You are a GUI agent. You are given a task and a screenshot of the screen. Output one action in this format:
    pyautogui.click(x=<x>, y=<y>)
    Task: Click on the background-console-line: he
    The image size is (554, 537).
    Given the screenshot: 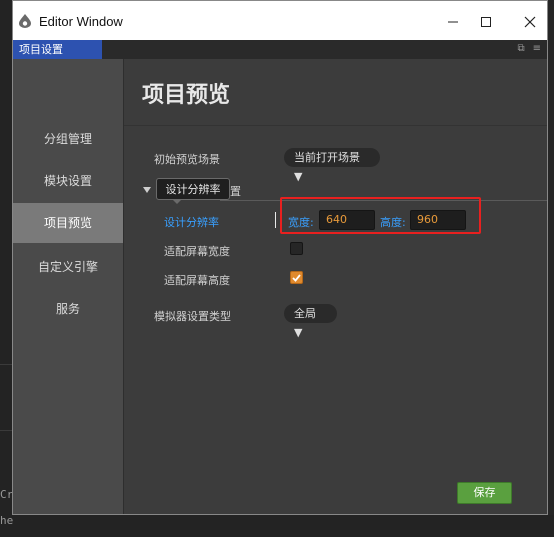 What is the action you would take?
    pyautogui.click(x=7, y=520)
    